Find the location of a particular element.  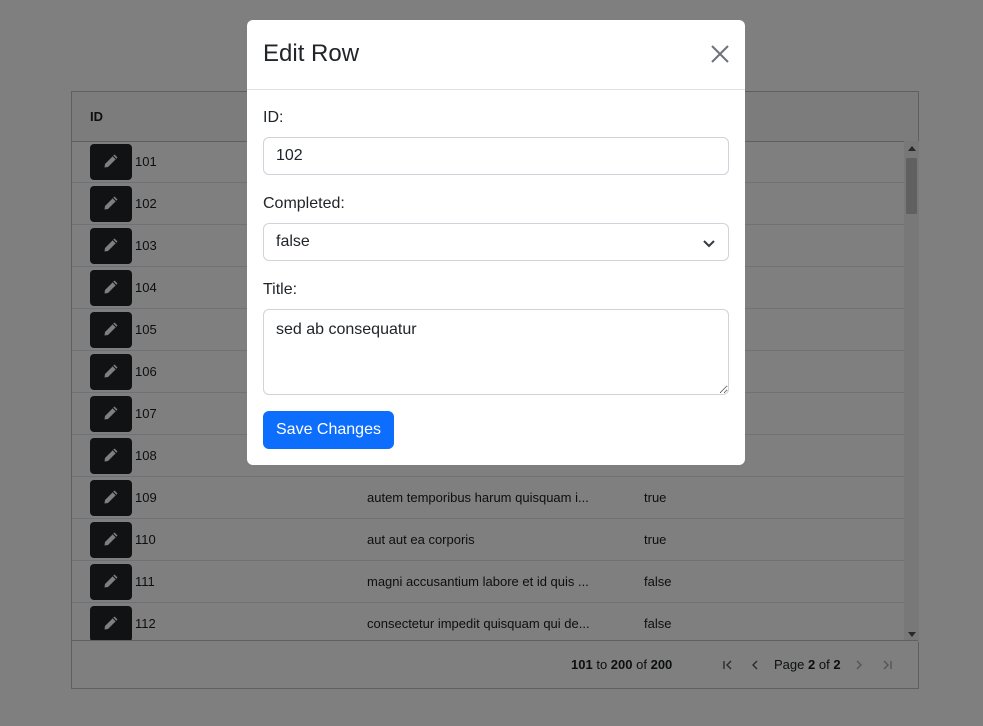

id-label: ID: is located at coordinates (273, 117).